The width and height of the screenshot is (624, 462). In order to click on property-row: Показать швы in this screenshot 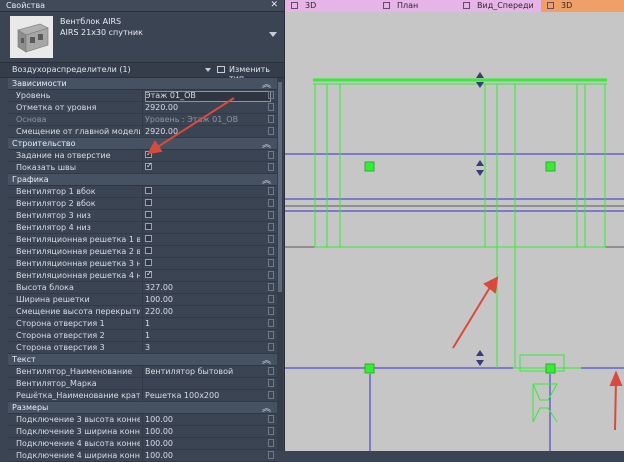, I will do `click(142, 167)`.